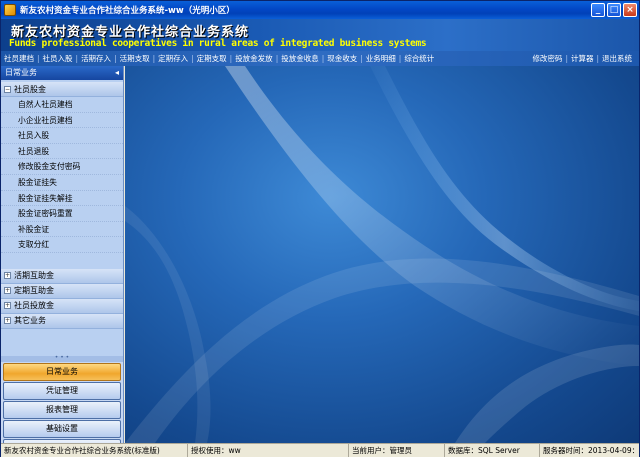 This screenshot has height=457, width=640. Describe the element at coordinates (62, 167) in the screenshot. I see `tree-item: 修改股金支付密码` at that location.